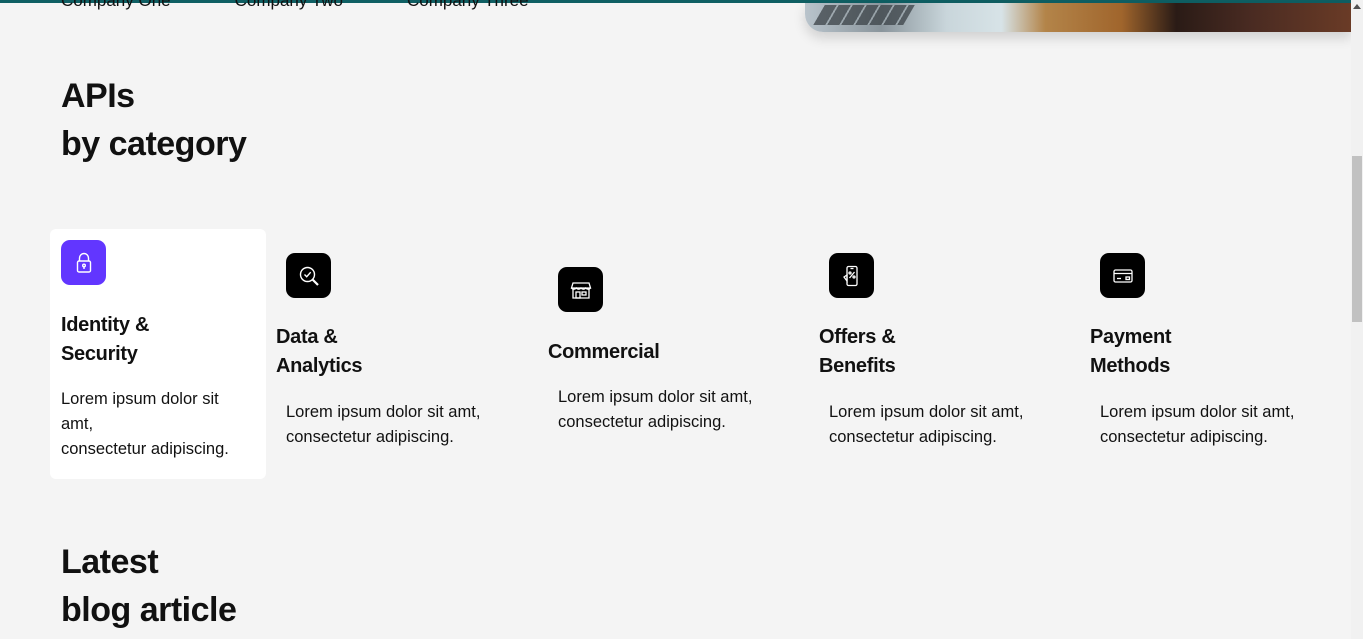 Image resolution: width=1363 pixels, height=639 pixels. What do you see at coordinates (580, 289) in the screenshot?
I see `storefront-icon` at bounding box center [580, 289].